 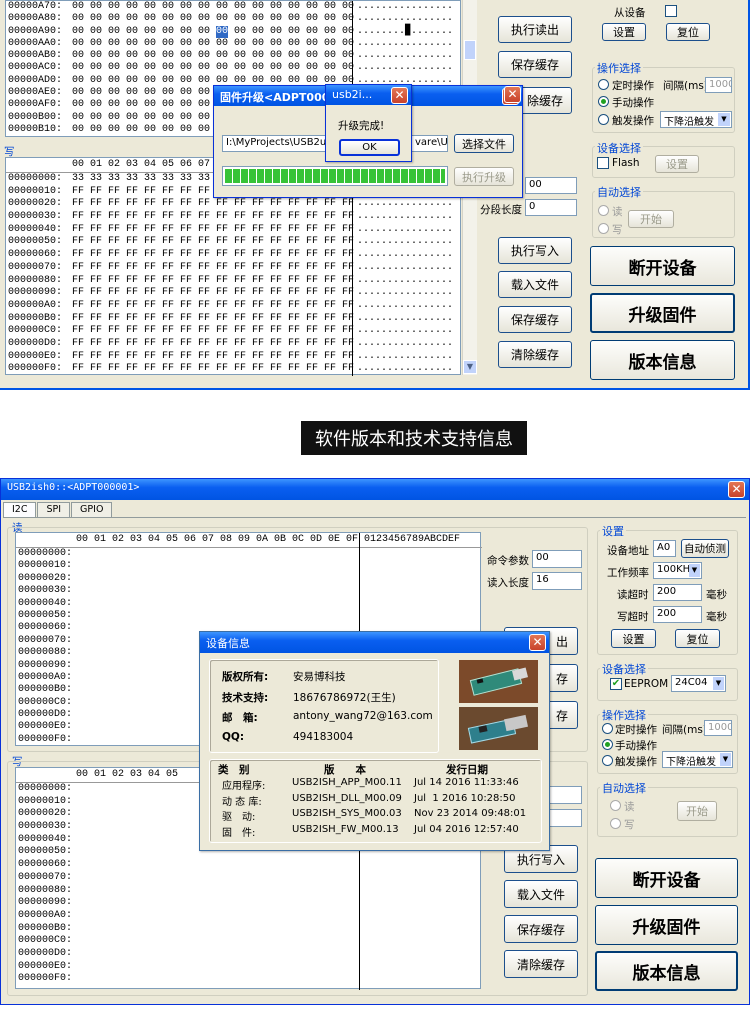 What do you see at coordinates (45, 677) in the screenshot?
I see `row-address: 000000A0:` at bounding box center [45, 677].